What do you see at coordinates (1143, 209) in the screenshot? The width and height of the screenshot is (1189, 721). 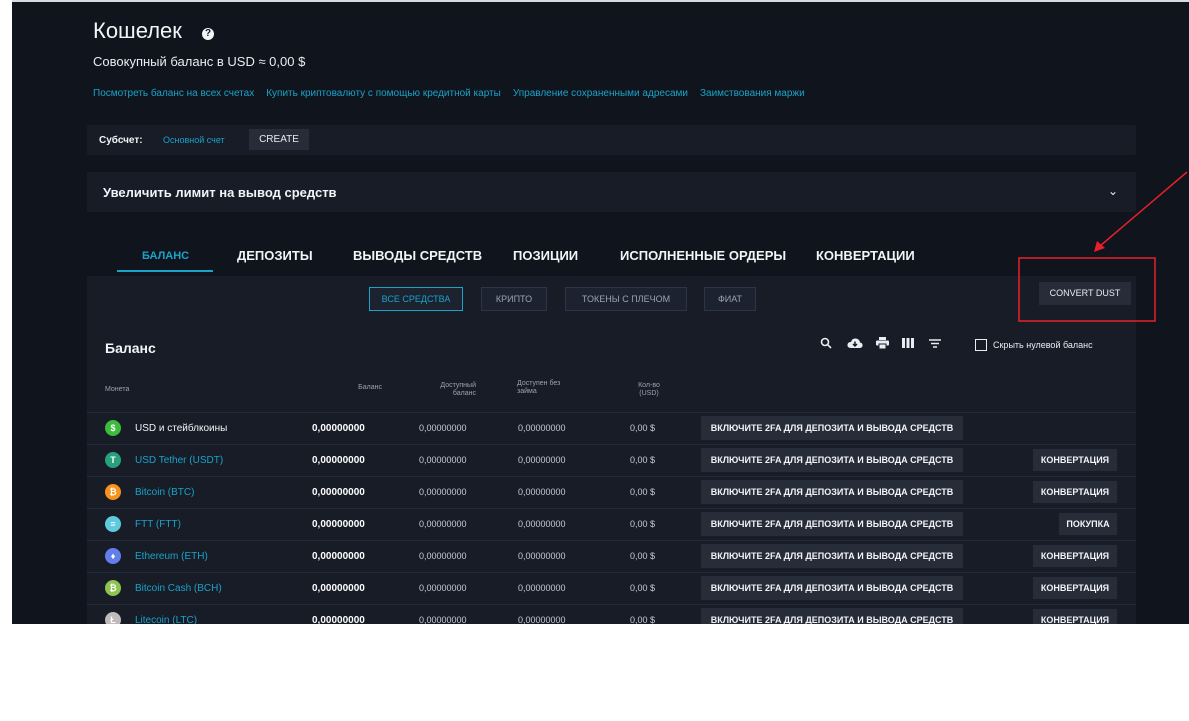 I see `annotation-arrow-line` at bounding box center [1143, 209].